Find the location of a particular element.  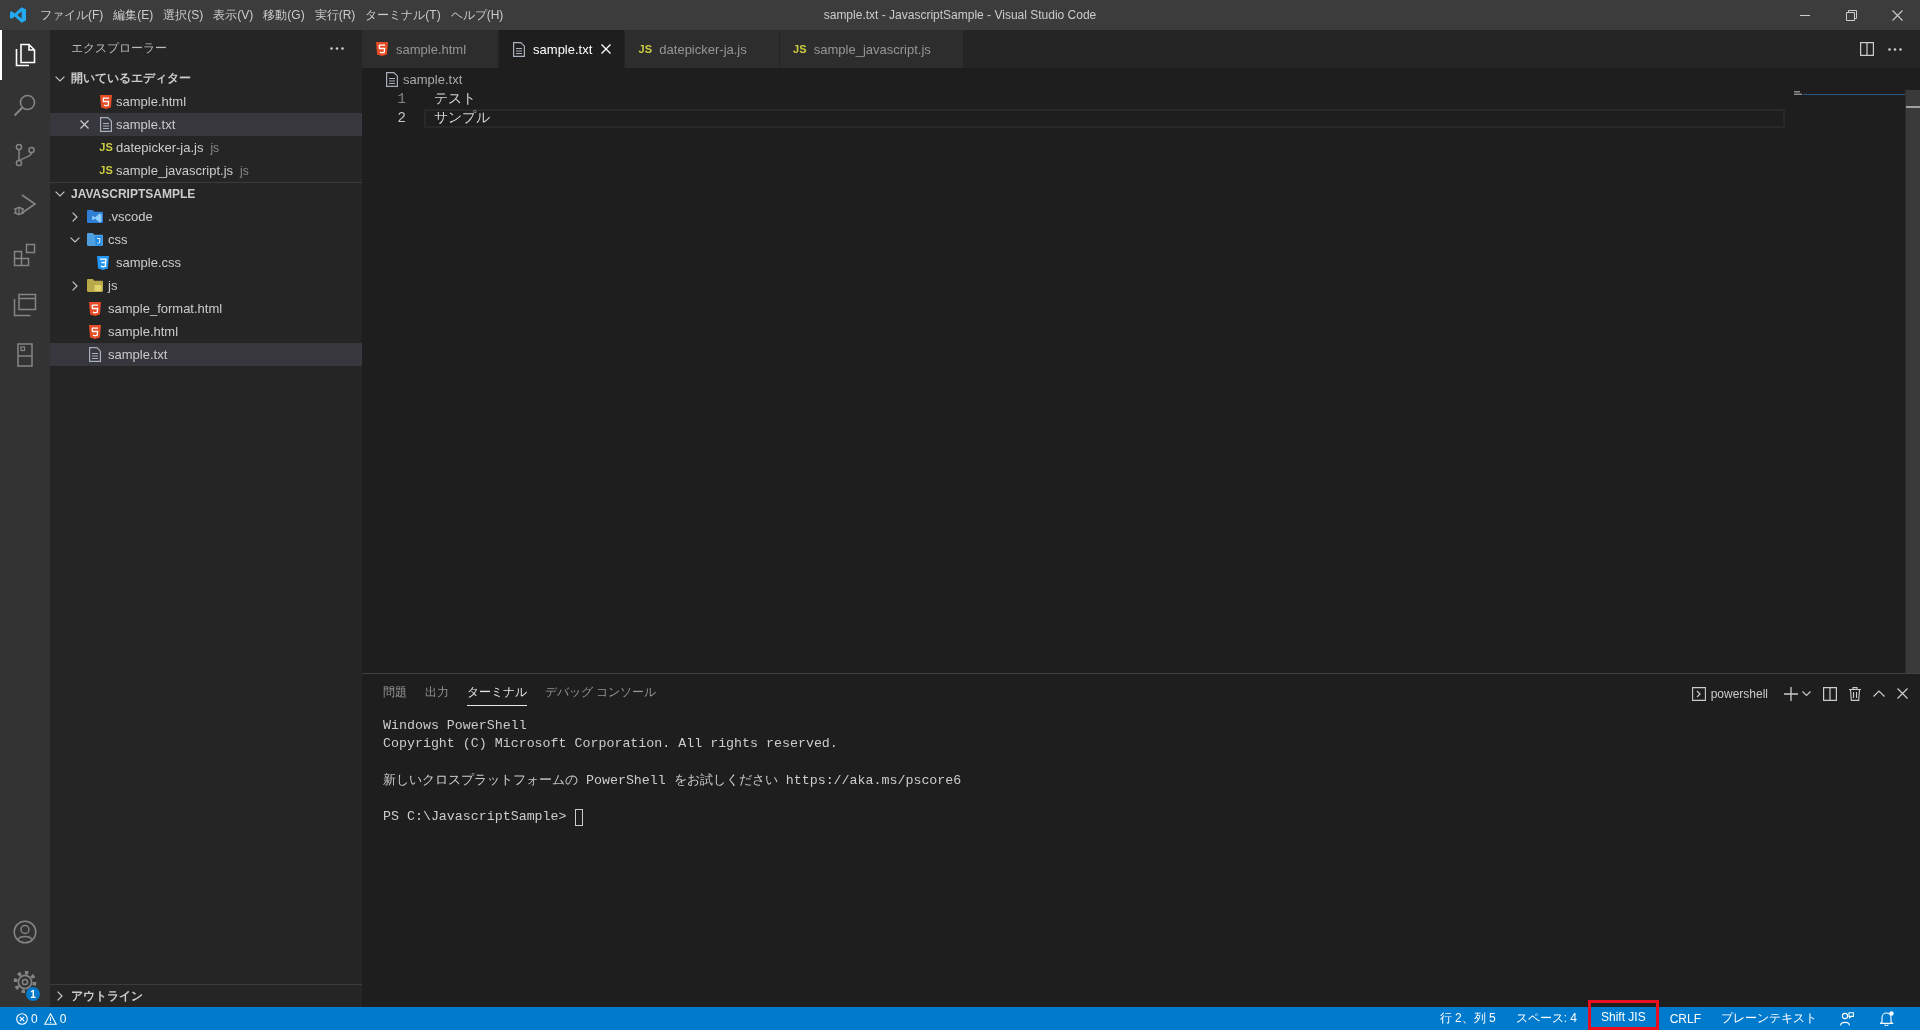

plus-icon is located at coordinates (1791, 693).